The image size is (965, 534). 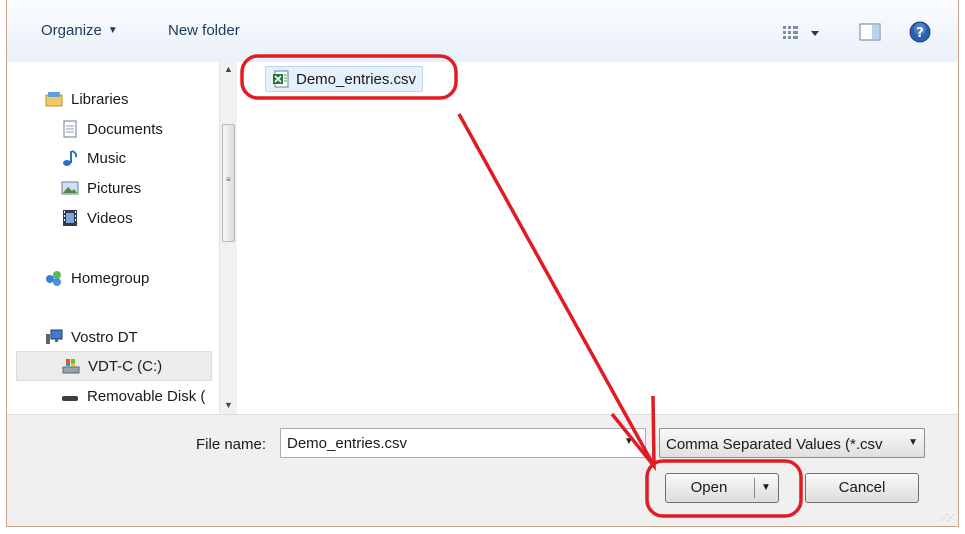 I want to click on command-bar: Organize ▼ New folder ?, so click(x=482, y=31).